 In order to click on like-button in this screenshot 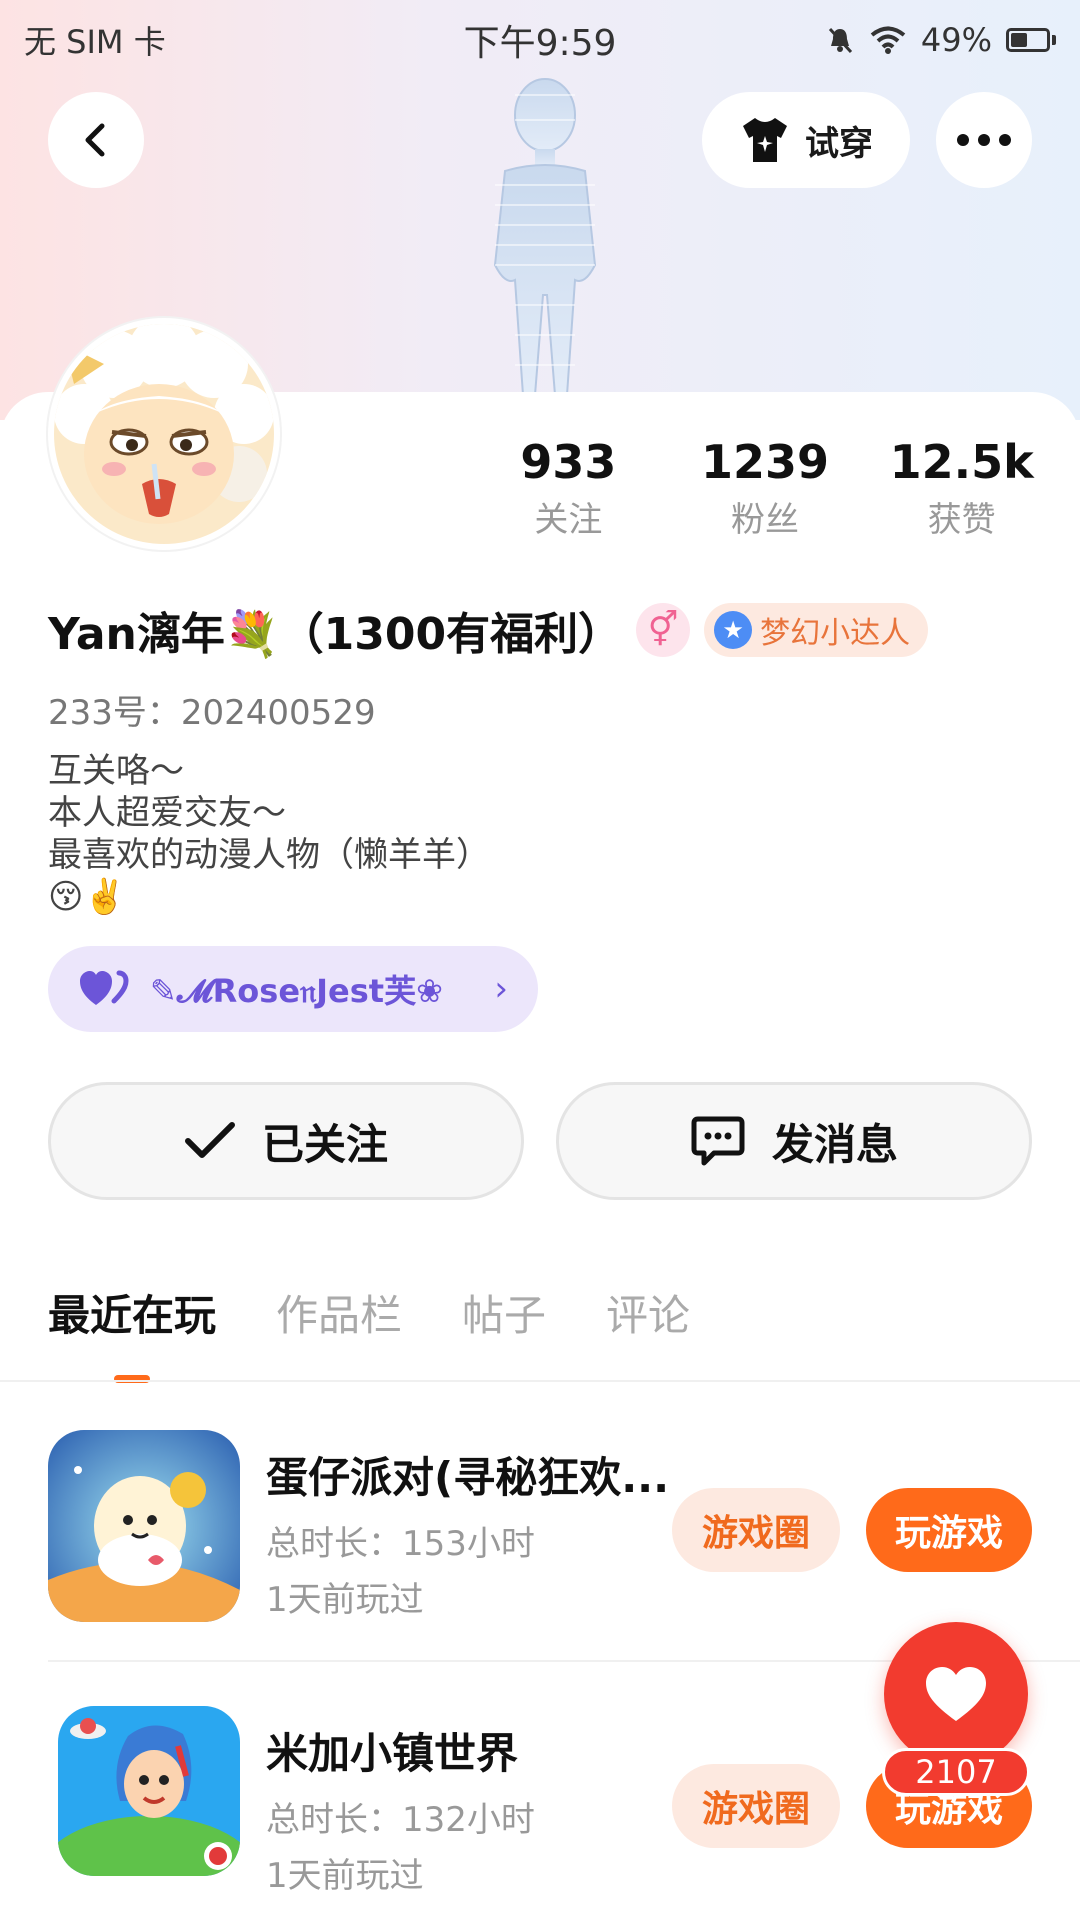, I will do `click(956, 1694)`.